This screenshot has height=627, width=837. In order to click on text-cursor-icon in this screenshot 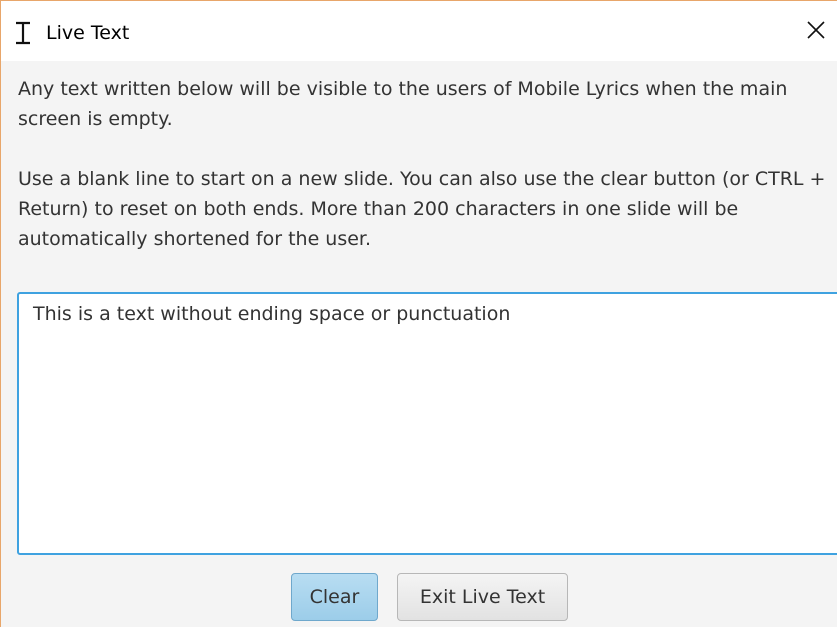, I will do `click(23, 33)`.